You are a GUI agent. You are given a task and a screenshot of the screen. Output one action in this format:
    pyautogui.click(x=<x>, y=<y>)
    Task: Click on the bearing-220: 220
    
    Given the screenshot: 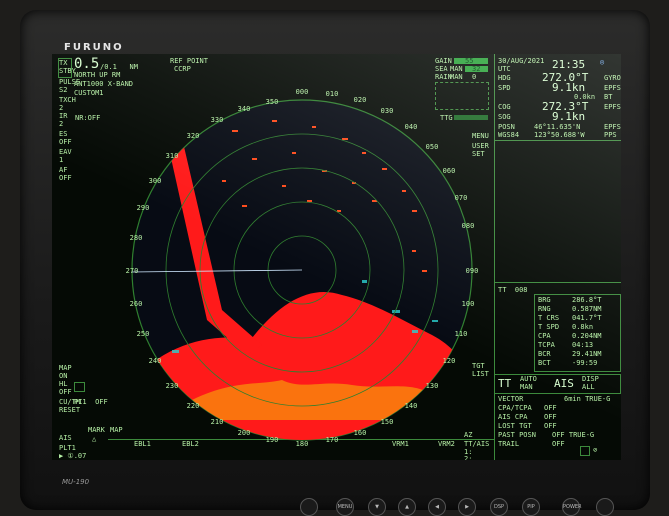 What is the action you would take?
    pyautogui.click(x=193, y=406)
    